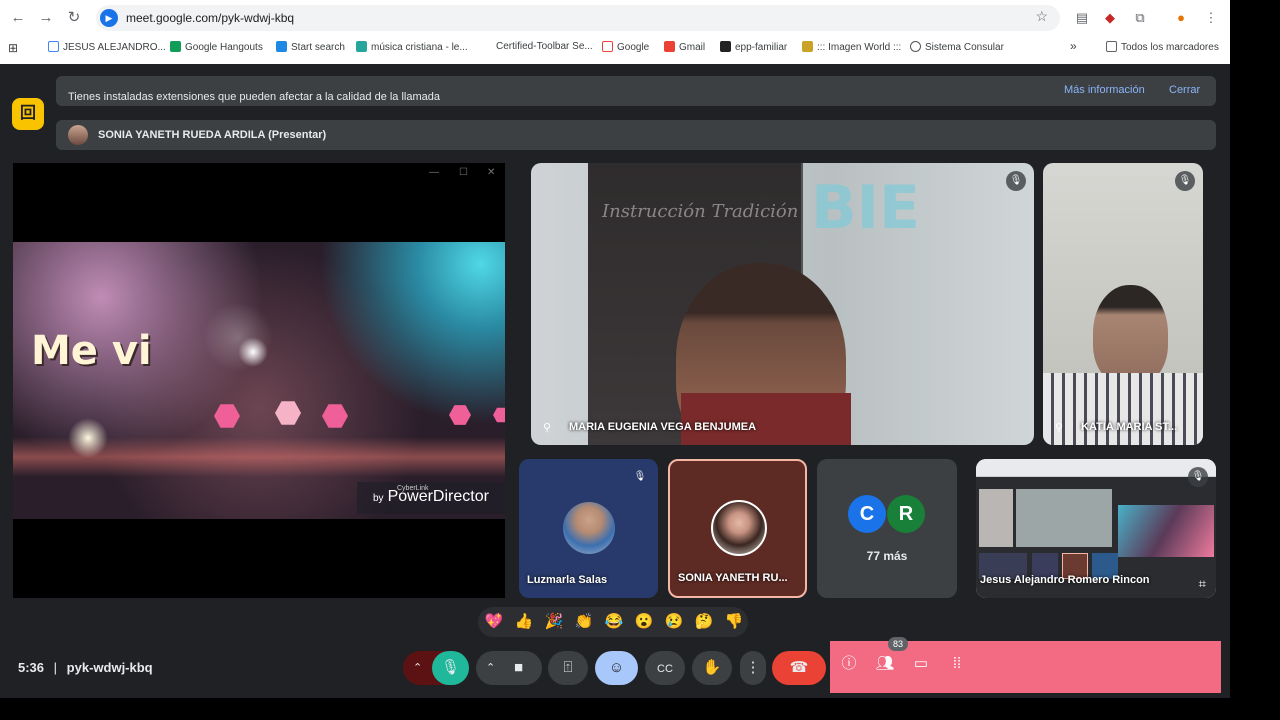 The image size is (1280, 720). What do you see at coordinates (898, 644) in the screenshot?
I see `participant-count-badge: 83` at bounding box center [898, 644].